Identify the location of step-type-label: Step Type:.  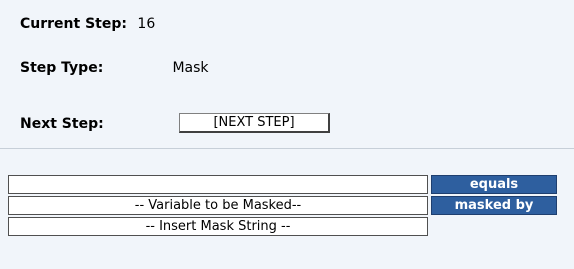
(62, 68).